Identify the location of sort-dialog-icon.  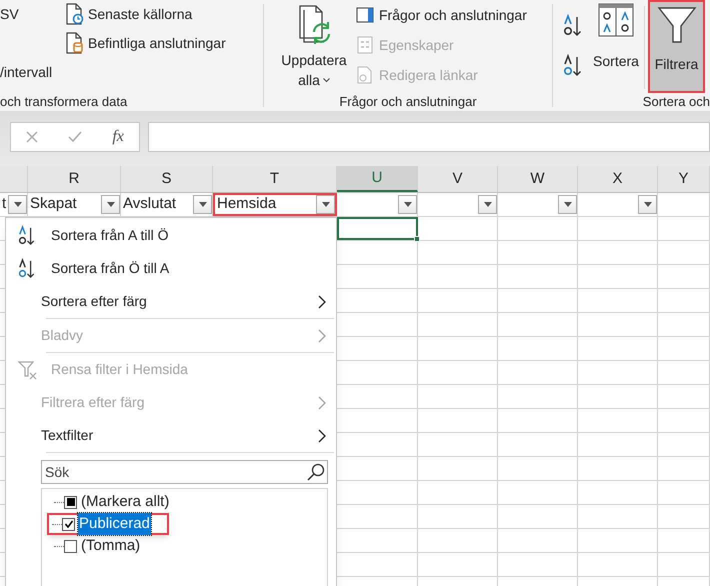
(616, 20).